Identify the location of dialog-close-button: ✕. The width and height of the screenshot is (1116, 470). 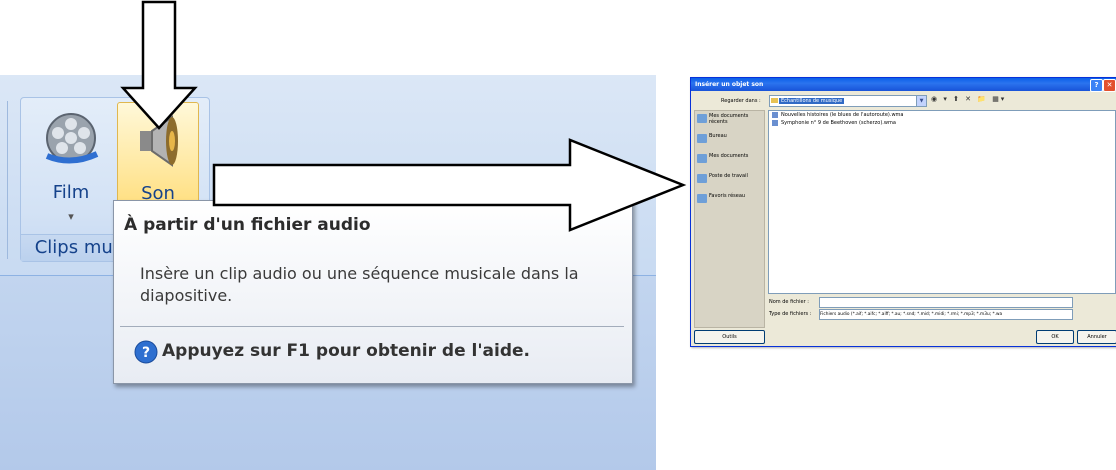
(1109, 85).